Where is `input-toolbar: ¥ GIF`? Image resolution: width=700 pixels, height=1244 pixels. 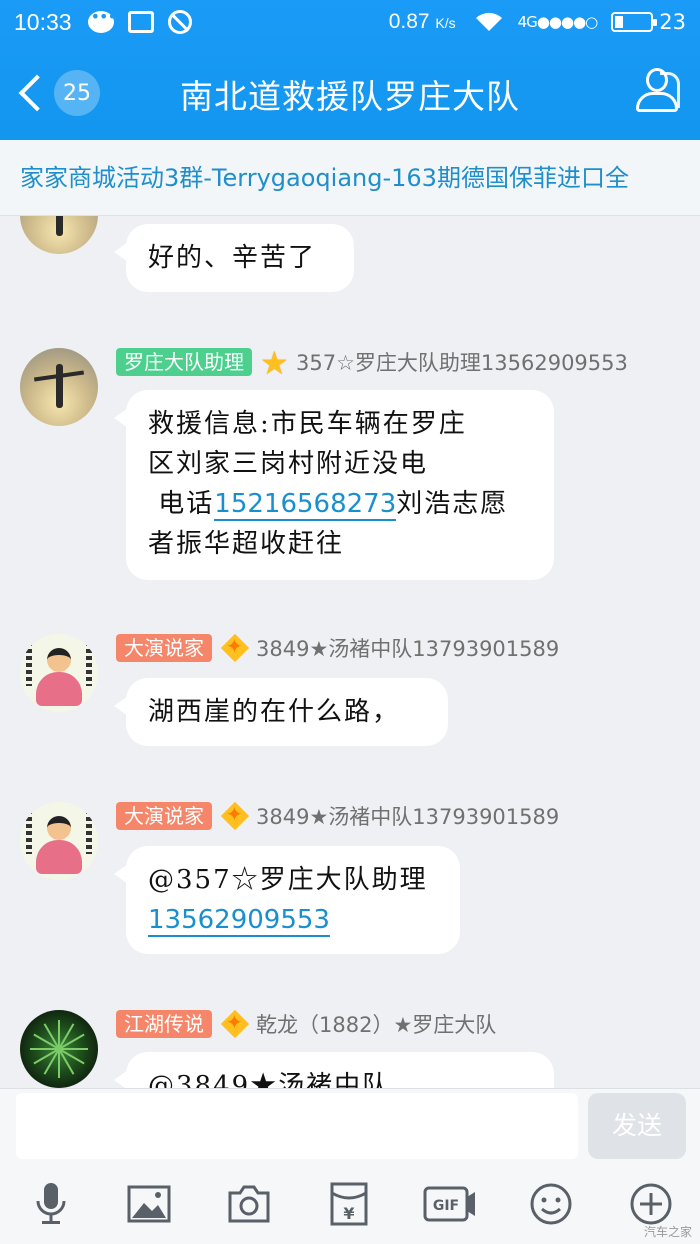
input-toolbar: ¥ GIF is located at coordinates (350, 1207).